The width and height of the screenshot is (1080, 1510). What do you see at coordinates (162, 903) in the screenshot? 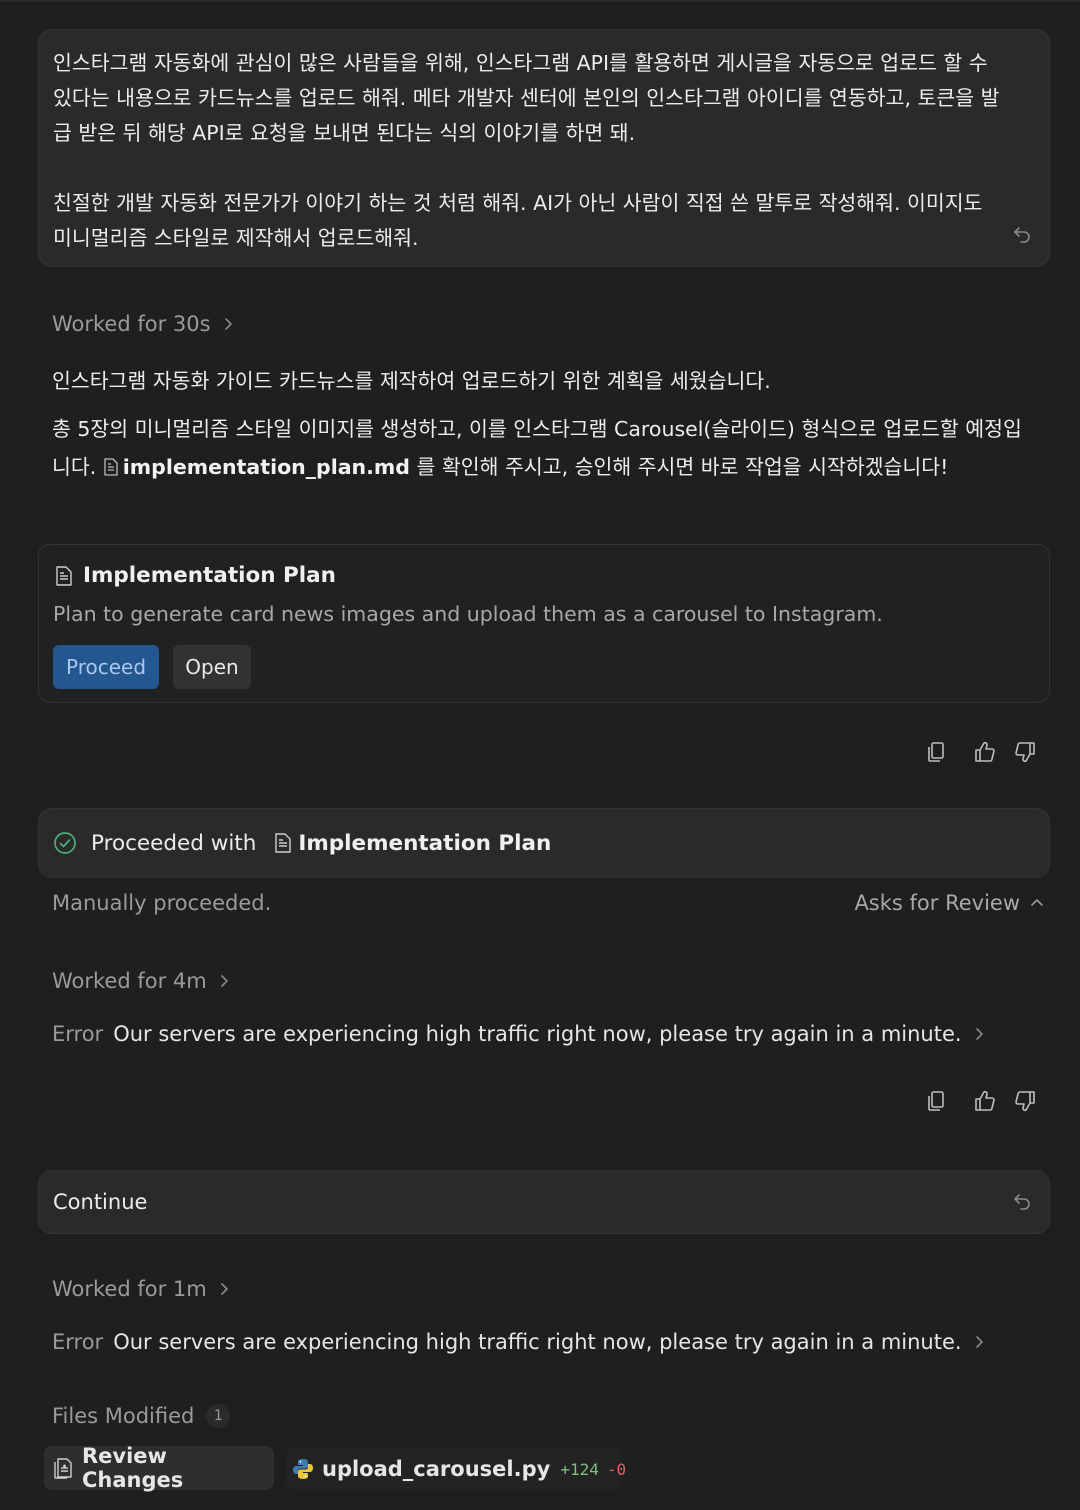
I see `manually-proceeded-text: Manually proceeded.` at bounding box center [162, 903].